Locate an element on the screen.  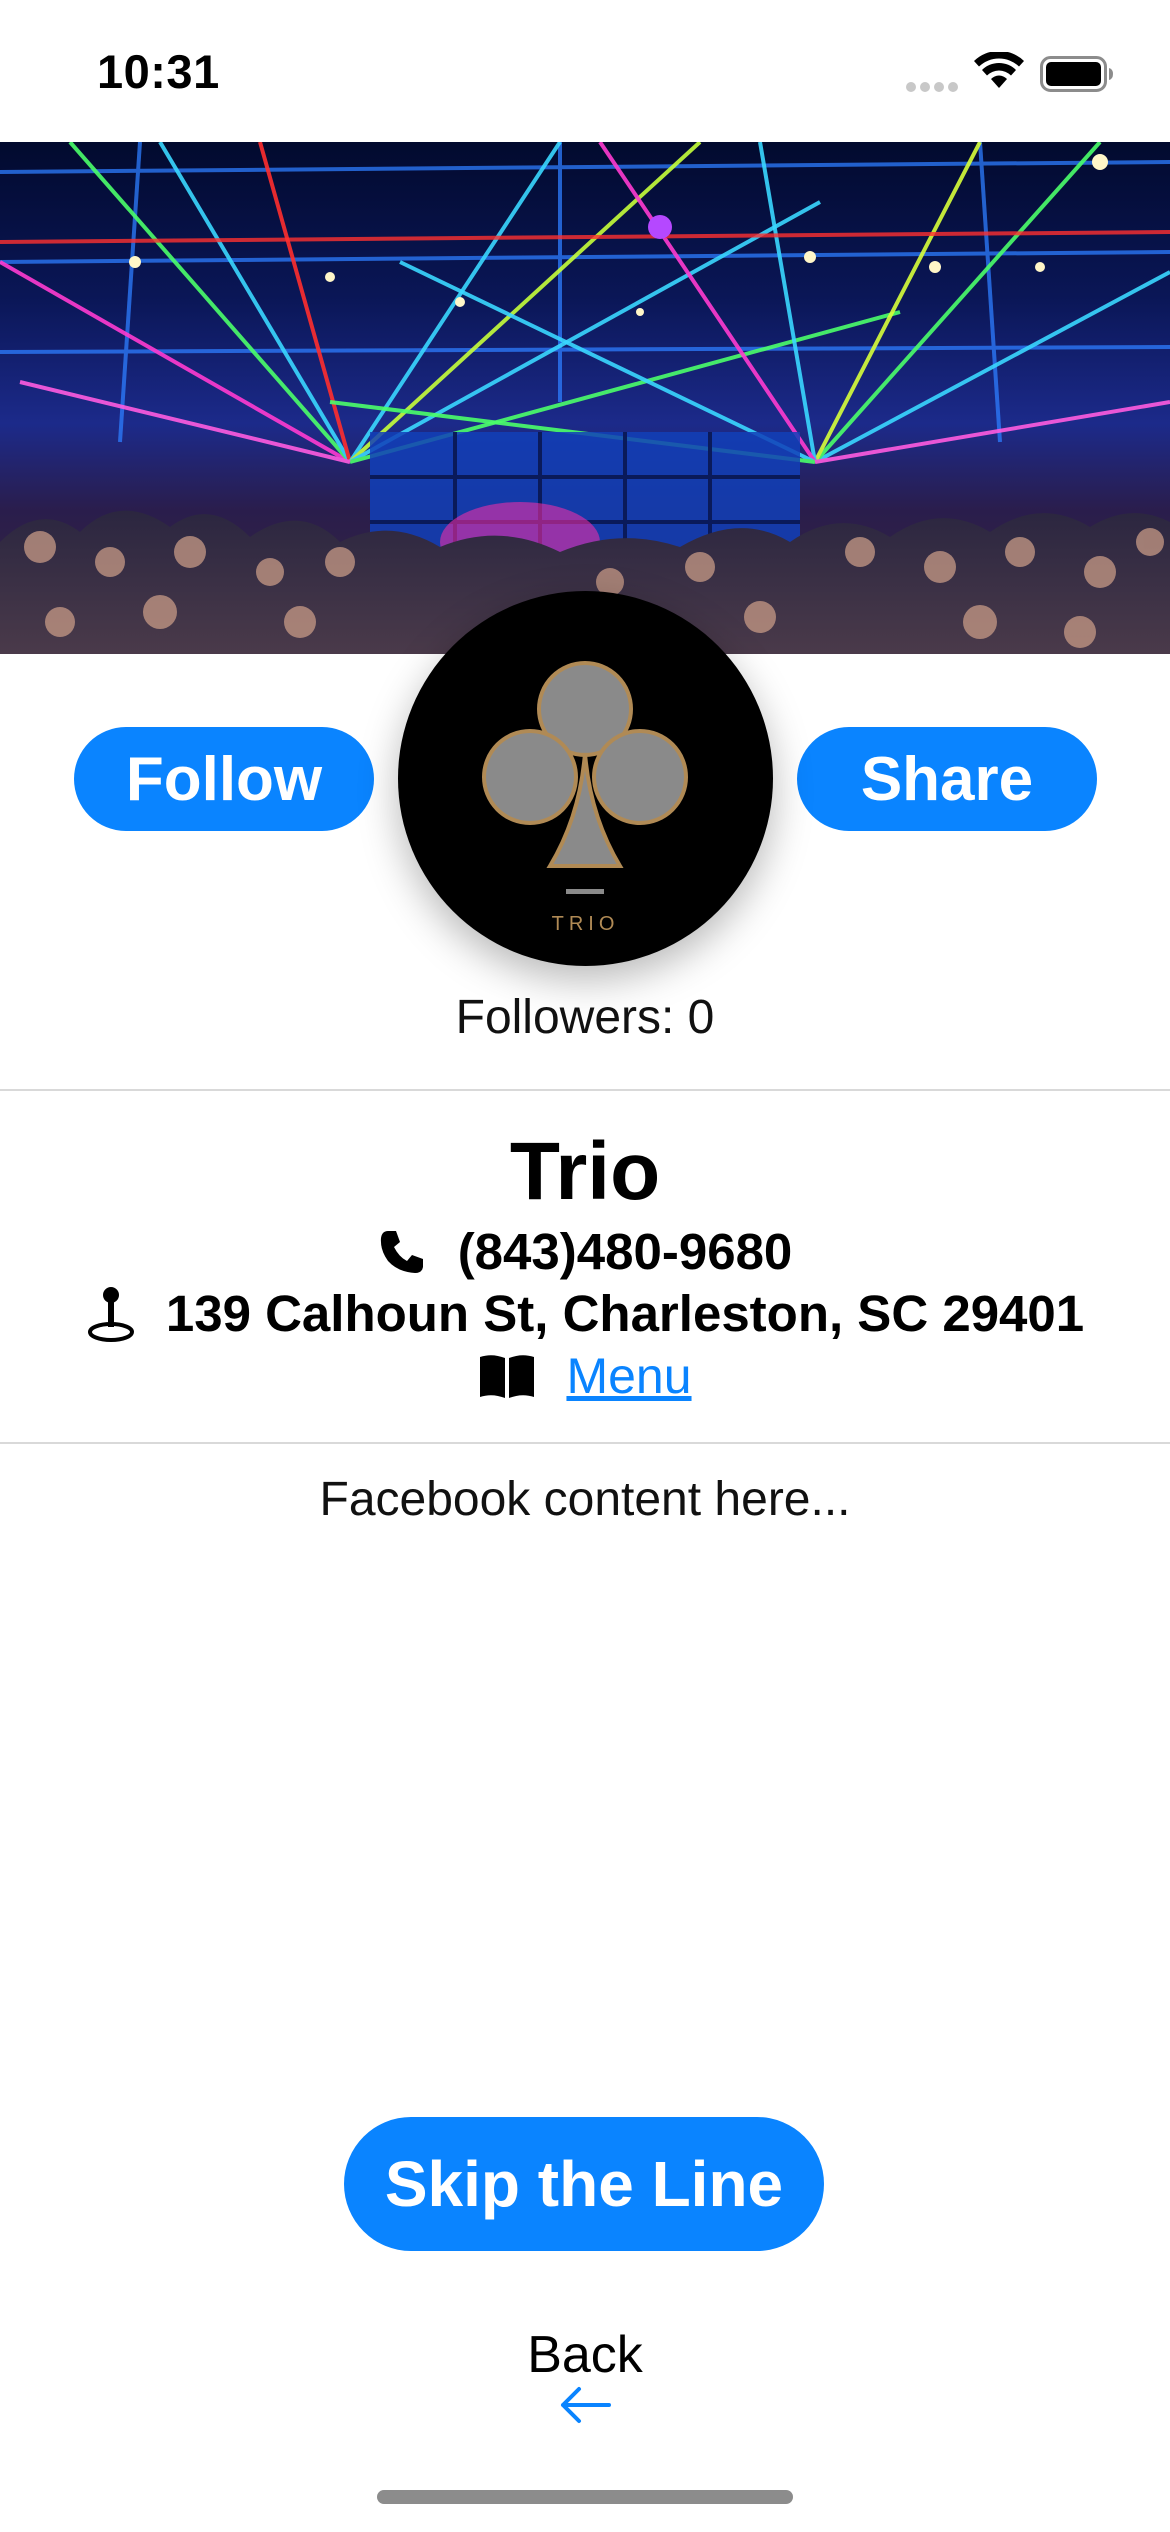
cellular-signal-icon is located at coordinates (932, 87).